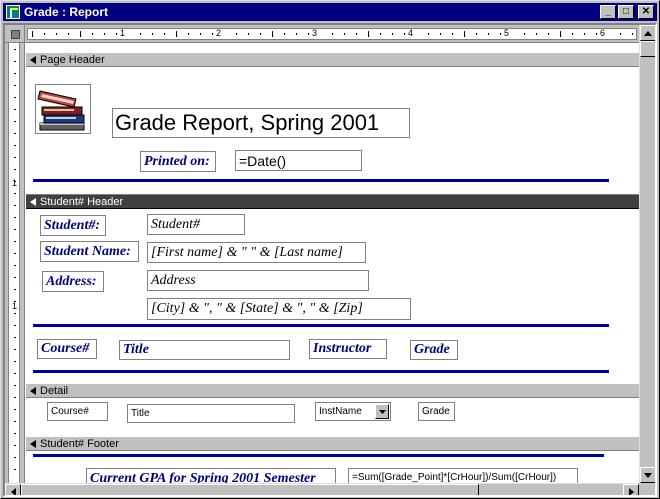 This screenshot has height=499, width=660. I want to click on detail-course-field: Course#, so click(77, 411).